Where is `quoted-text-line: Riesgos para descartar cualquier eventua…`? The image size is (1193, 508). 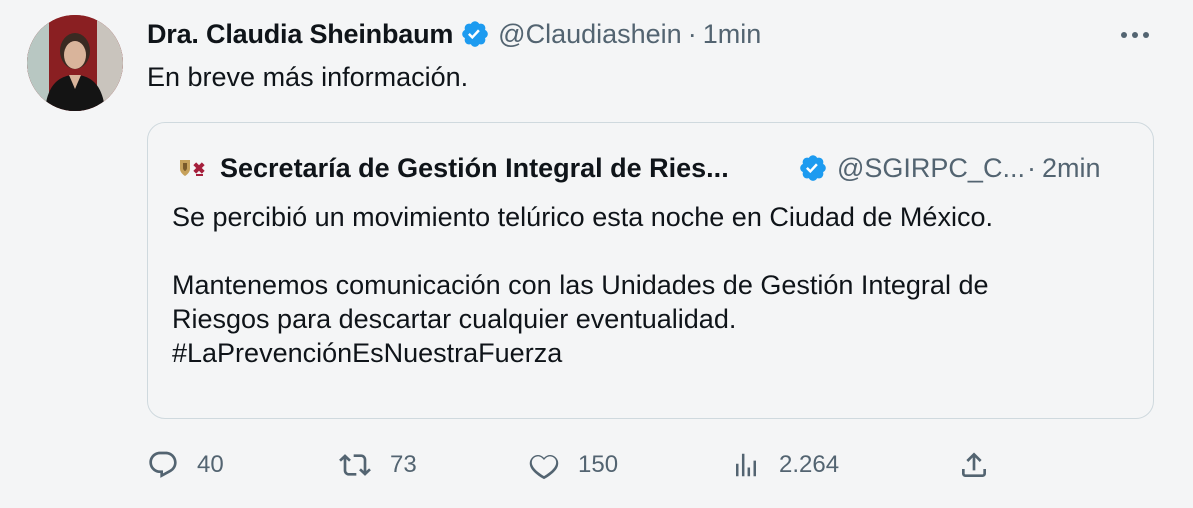
quoted-text-line: Riesgos para descartar cualquier eventua… is located at coordinates (454, 319).